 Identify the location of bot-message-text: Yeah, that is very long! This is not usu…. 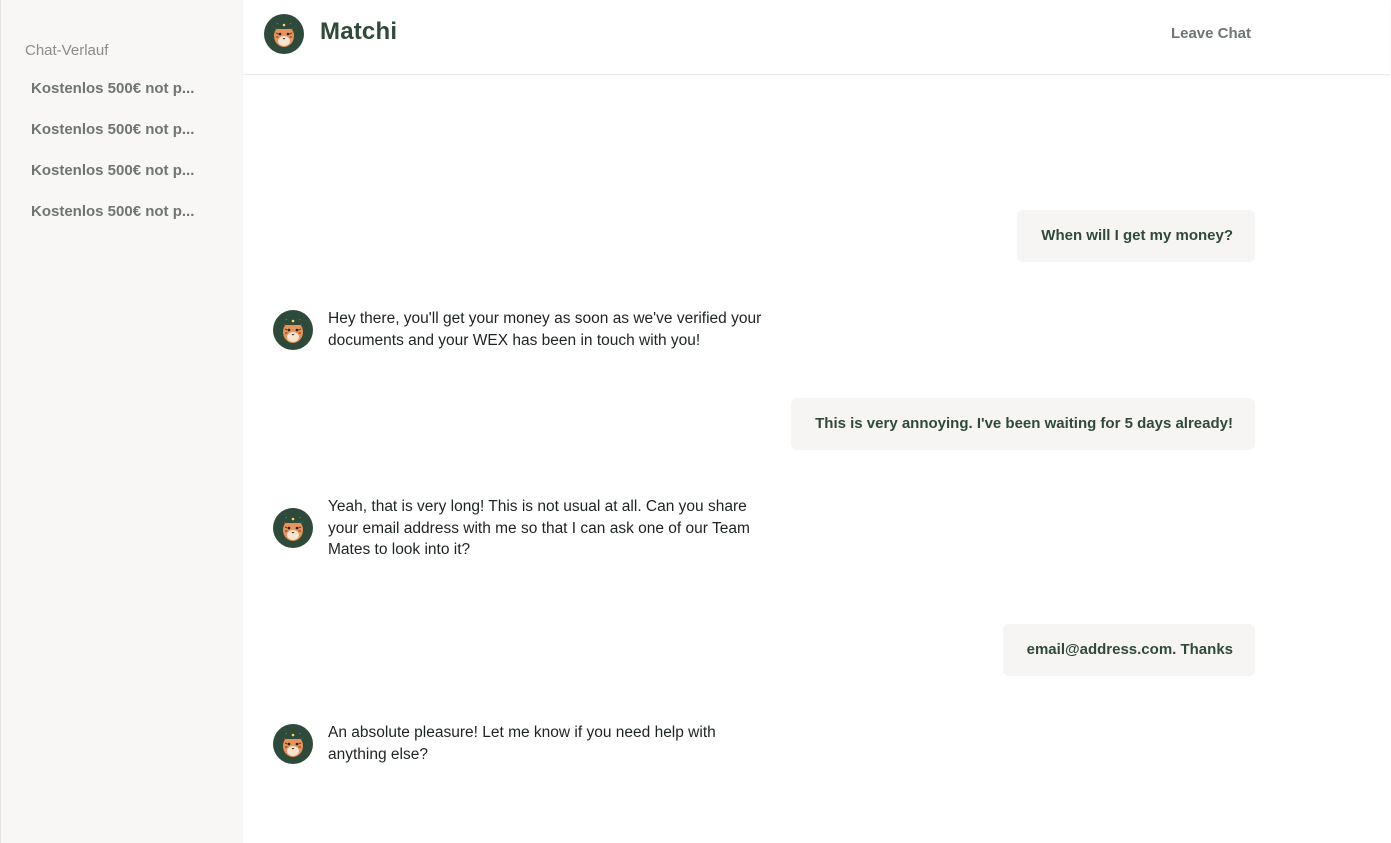
(539, 528).